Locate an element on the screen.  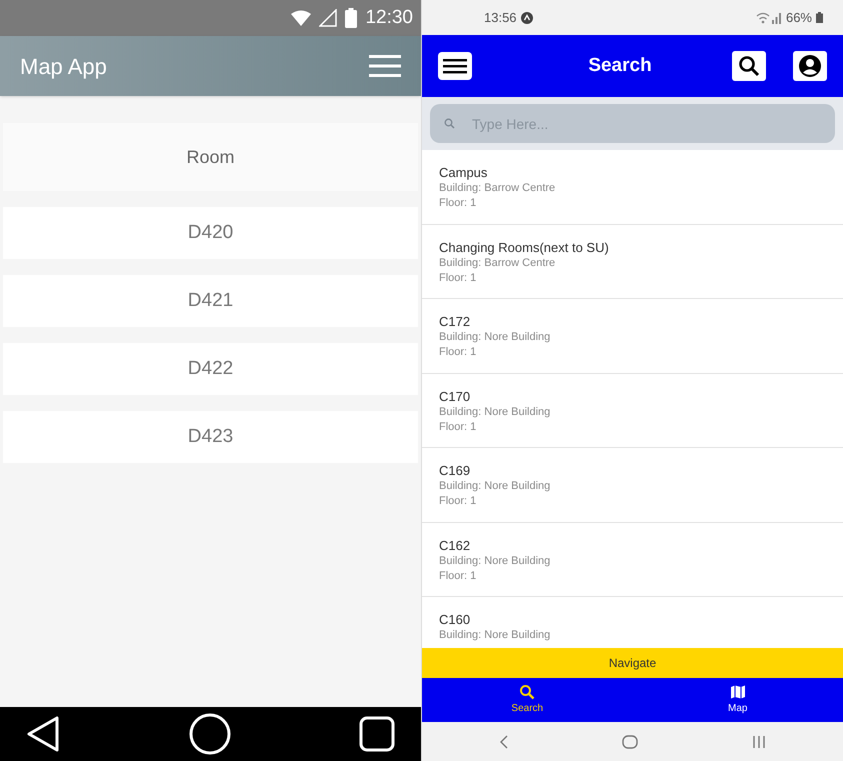
battery-level: 66% is located at coordinates (799, 17).